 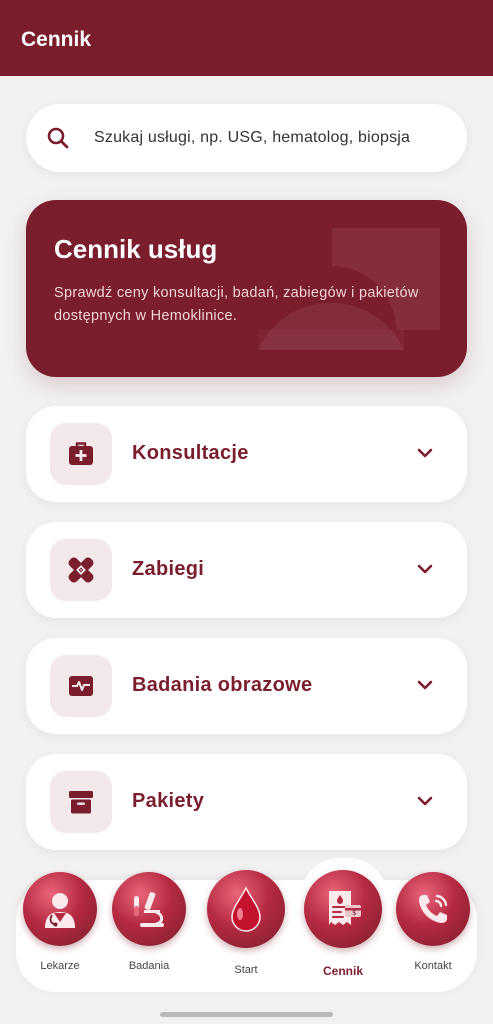 I want to click on nav-item-lekarze: Lekarze, so click(x=60, y=922).